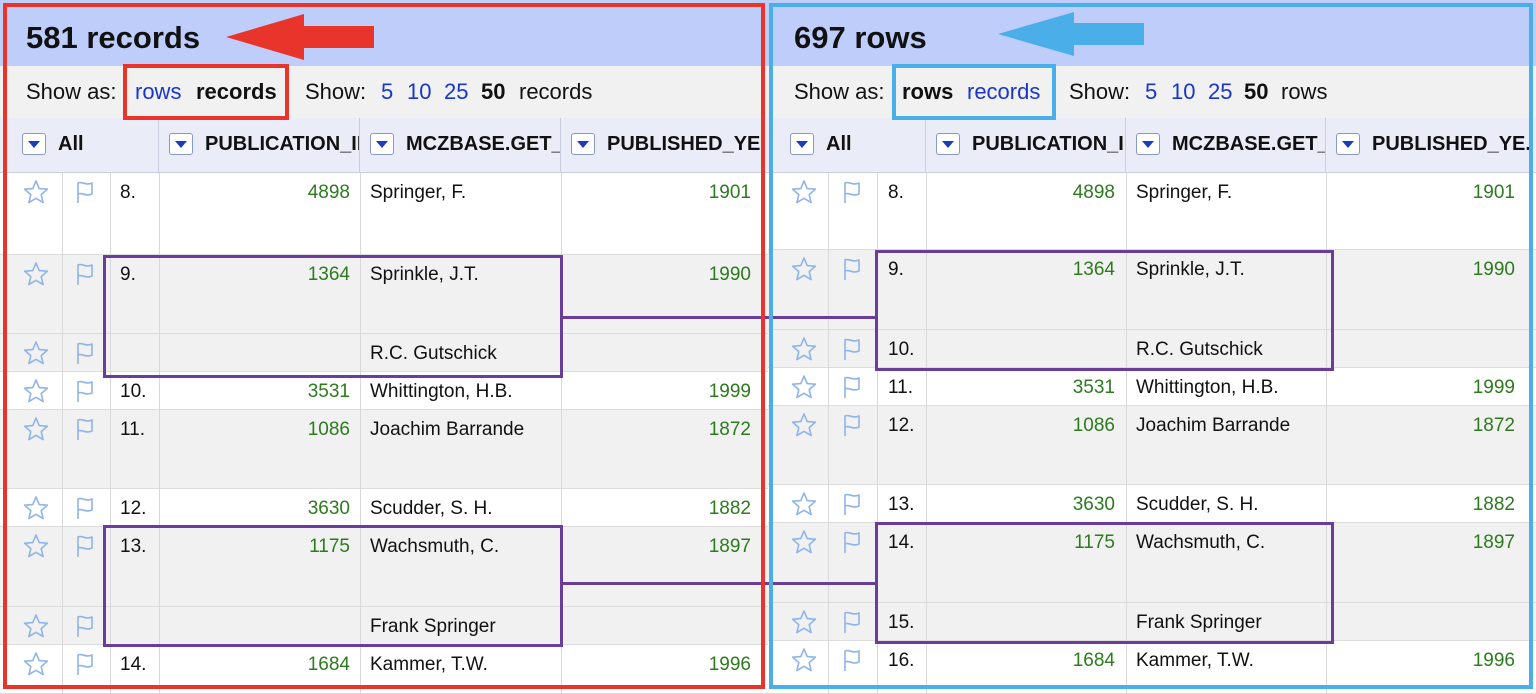  I want to click on split-rows-highlight, so click(1104, 310).